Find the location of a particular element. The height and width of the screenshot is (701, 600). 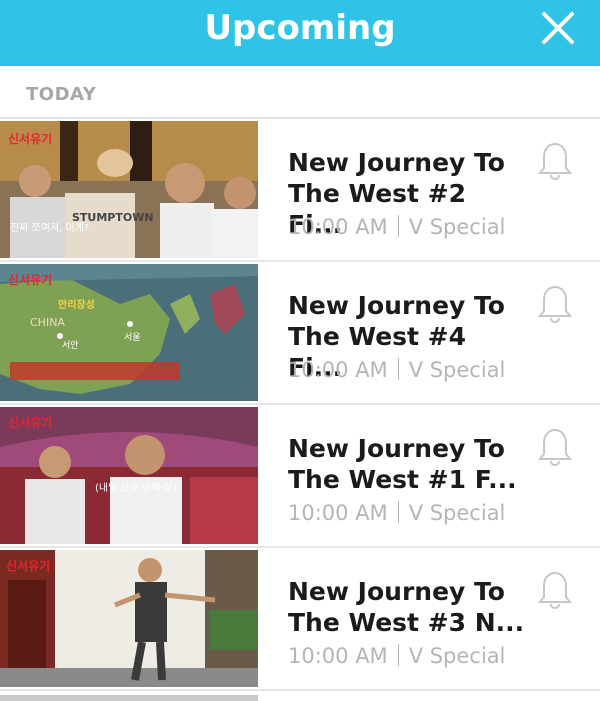

top-bar: Upcoming is located at coordinates (300, 33).